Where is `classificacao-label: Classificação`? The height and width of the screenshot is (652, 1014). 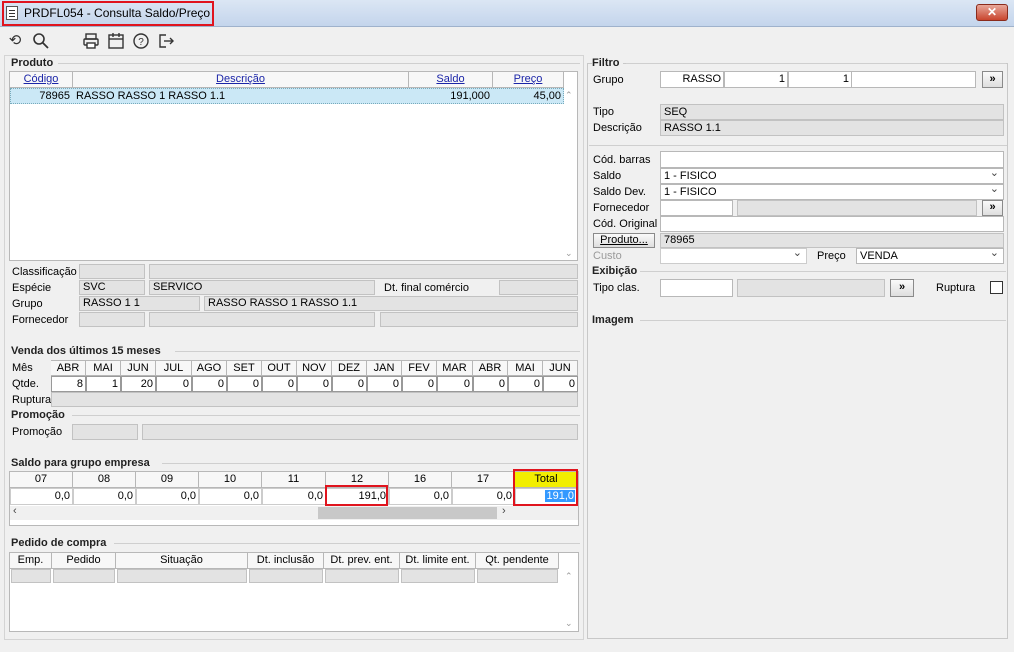 classificacao-label: Classificação is located at coordinates (44, 272).